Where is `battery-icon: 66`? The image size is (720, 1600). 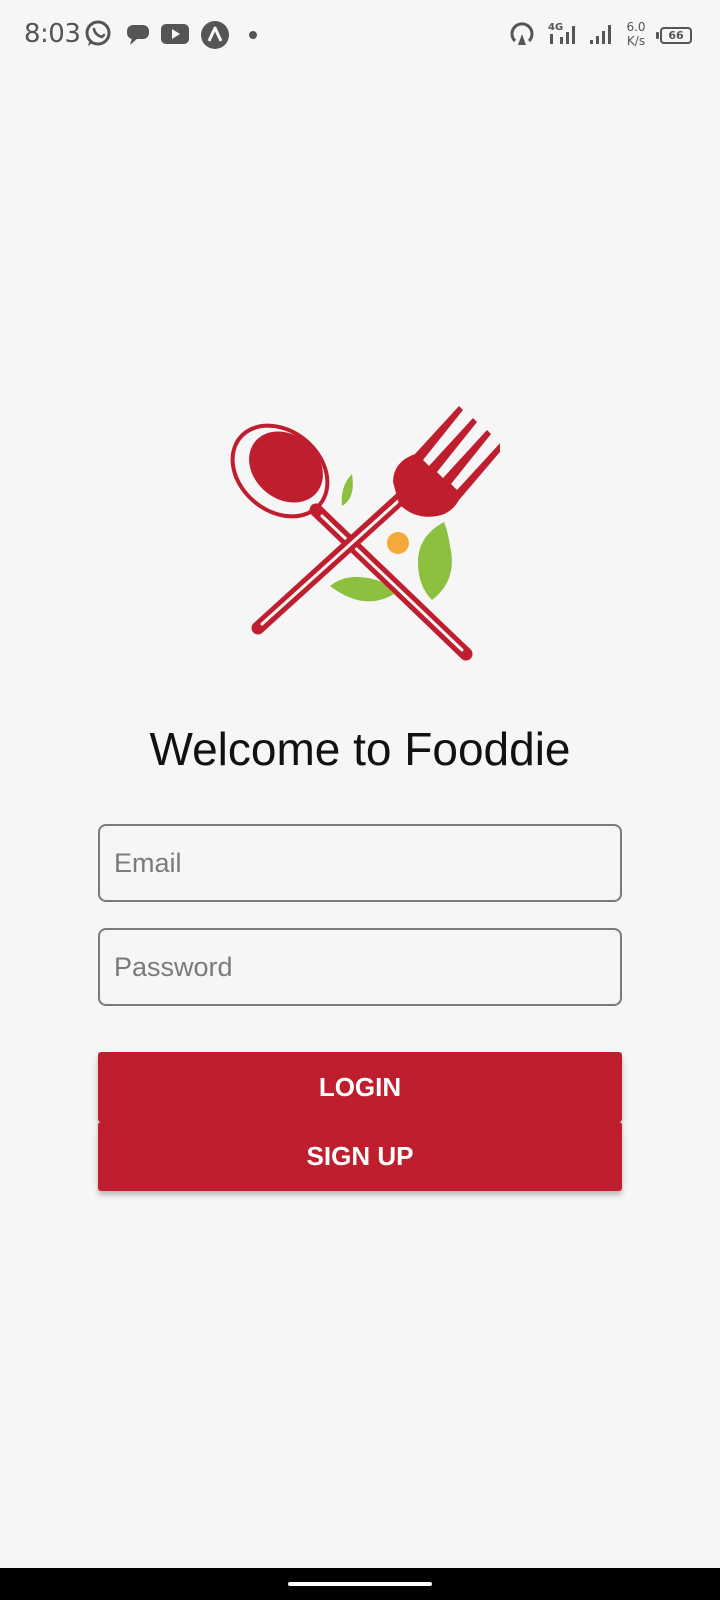
battery-icon: 66 is located at coordinates (674, 35).